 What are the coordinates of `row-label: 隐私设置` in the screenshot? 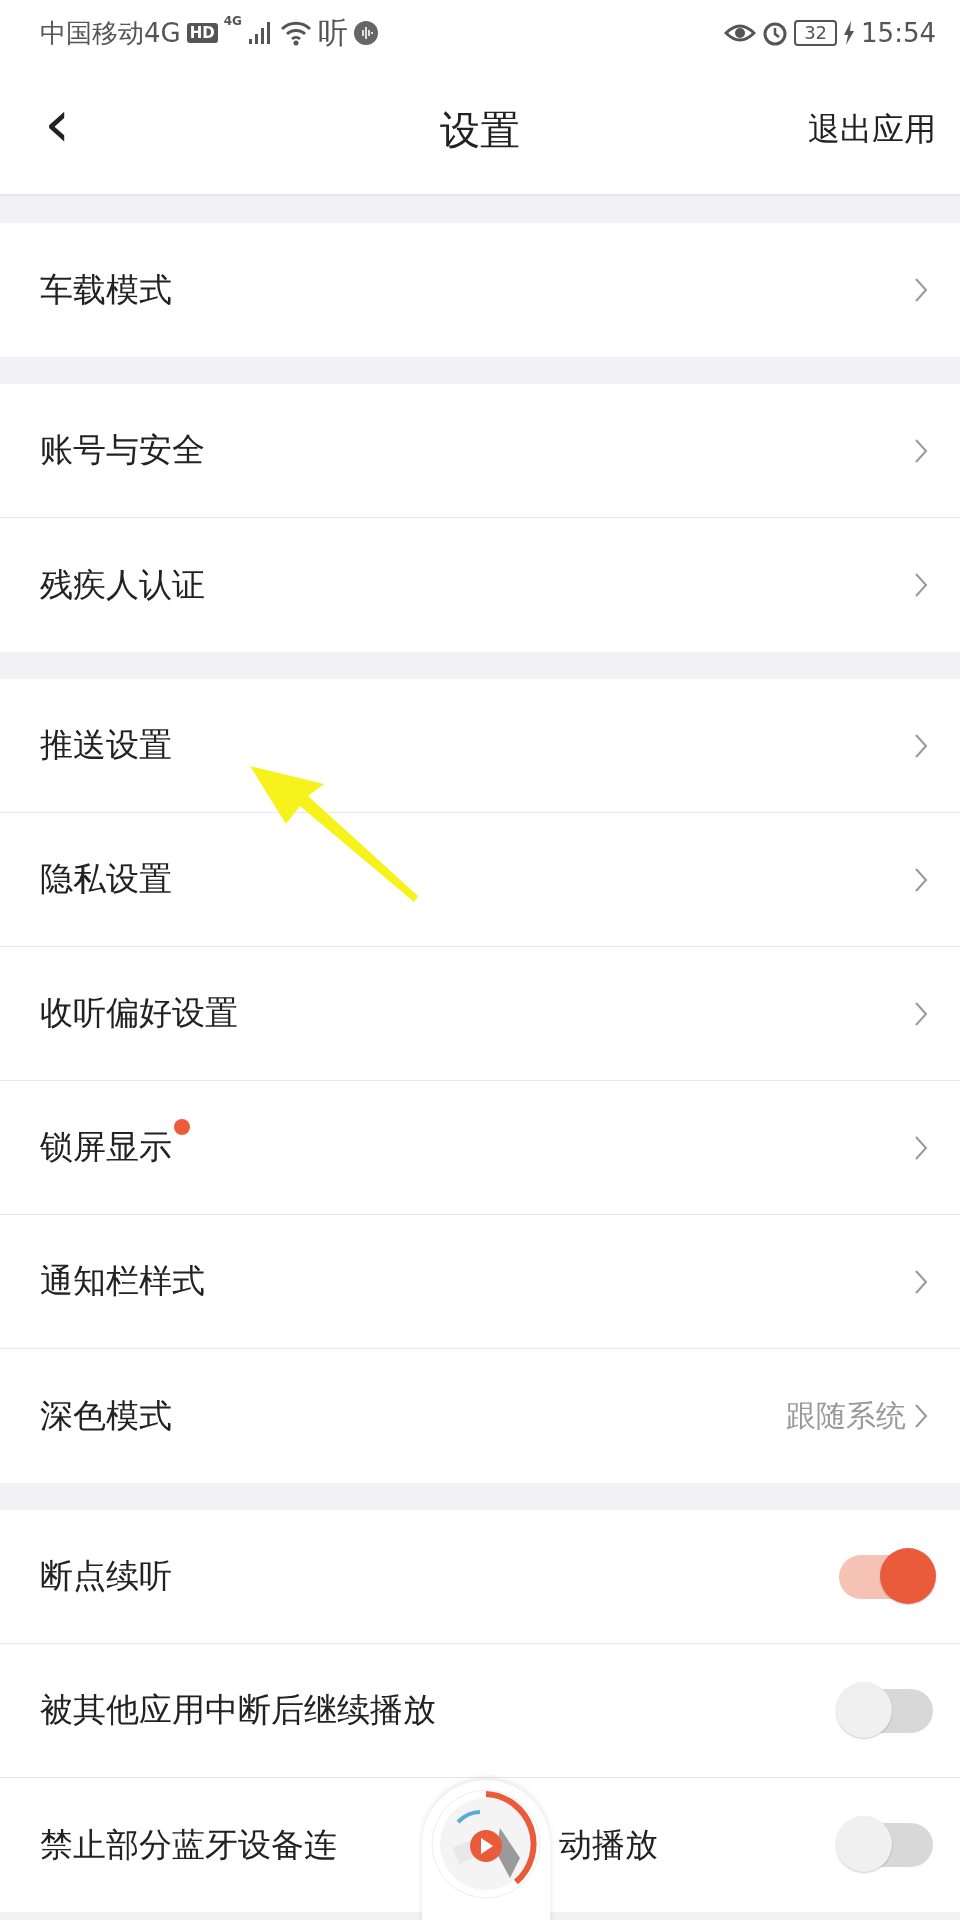 It's located at (106, 879).